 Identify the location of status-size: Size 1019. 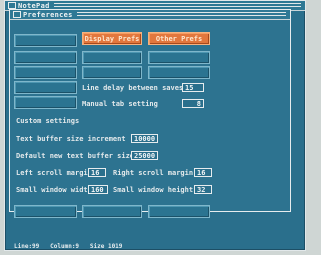
(106, 246).